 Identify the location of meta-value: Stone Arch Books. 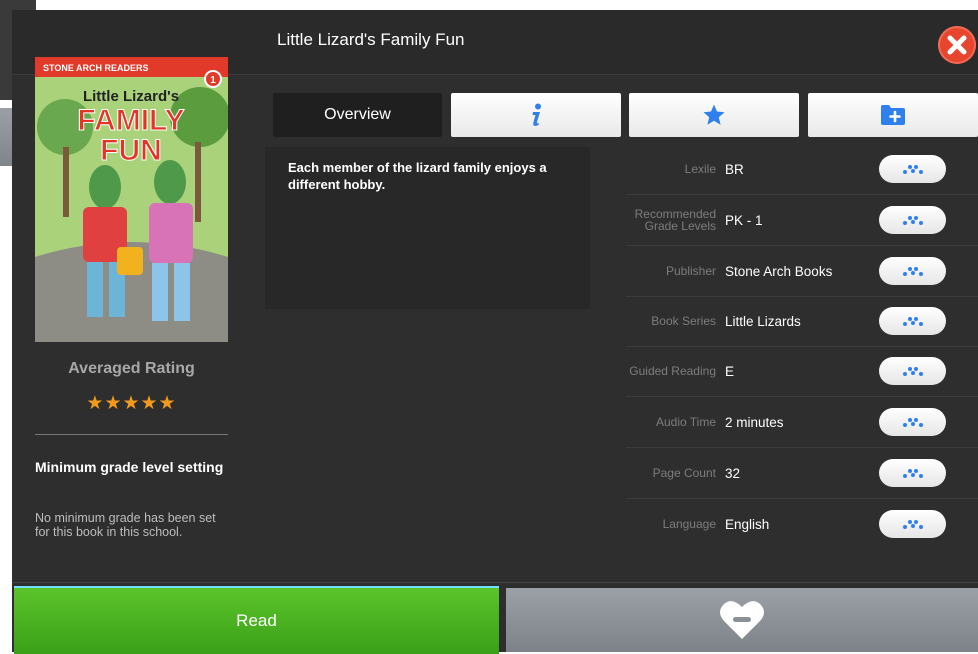
(779, 271).